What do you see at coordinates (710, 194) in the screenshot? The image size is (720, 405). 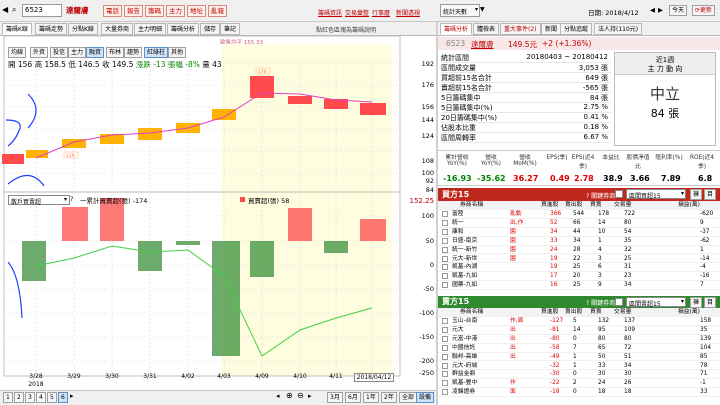 I see `buy-btn-2: 目` at bounding box center [710, 194].